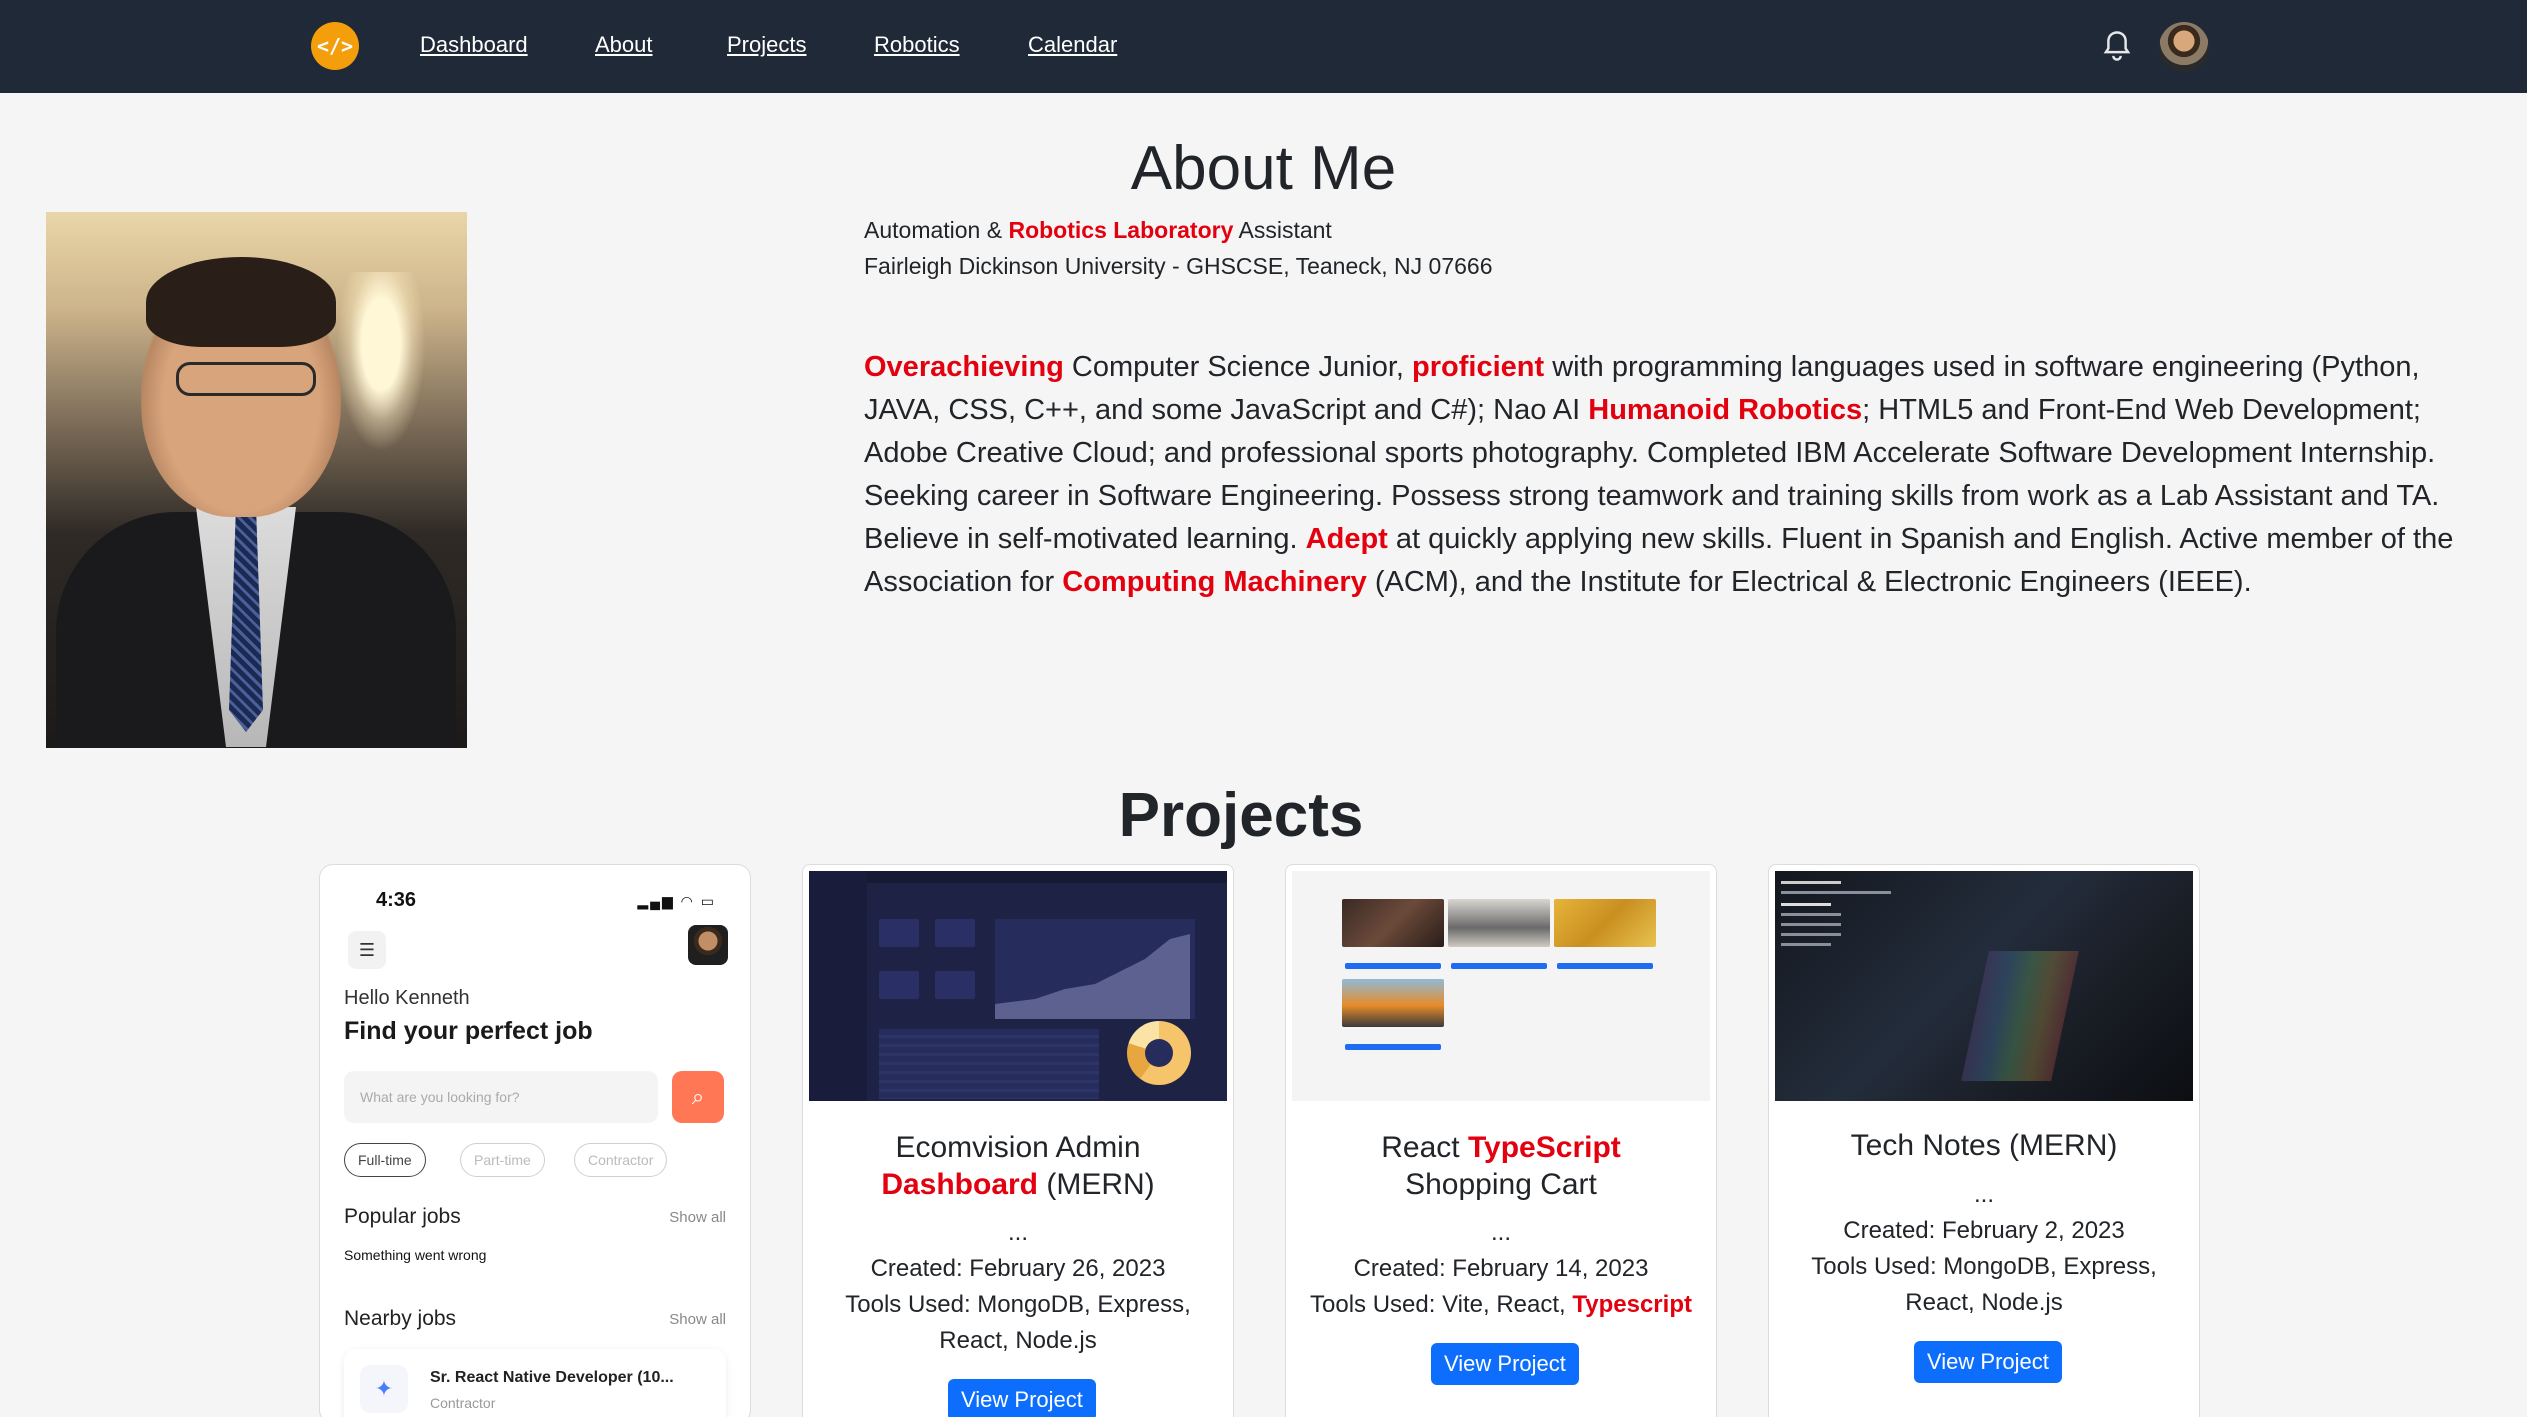 Image resolution: width=2527 pixels, height=1417 pixels. I want to click on project-created: Created: February 14, 2023, so click(1501, 1268).